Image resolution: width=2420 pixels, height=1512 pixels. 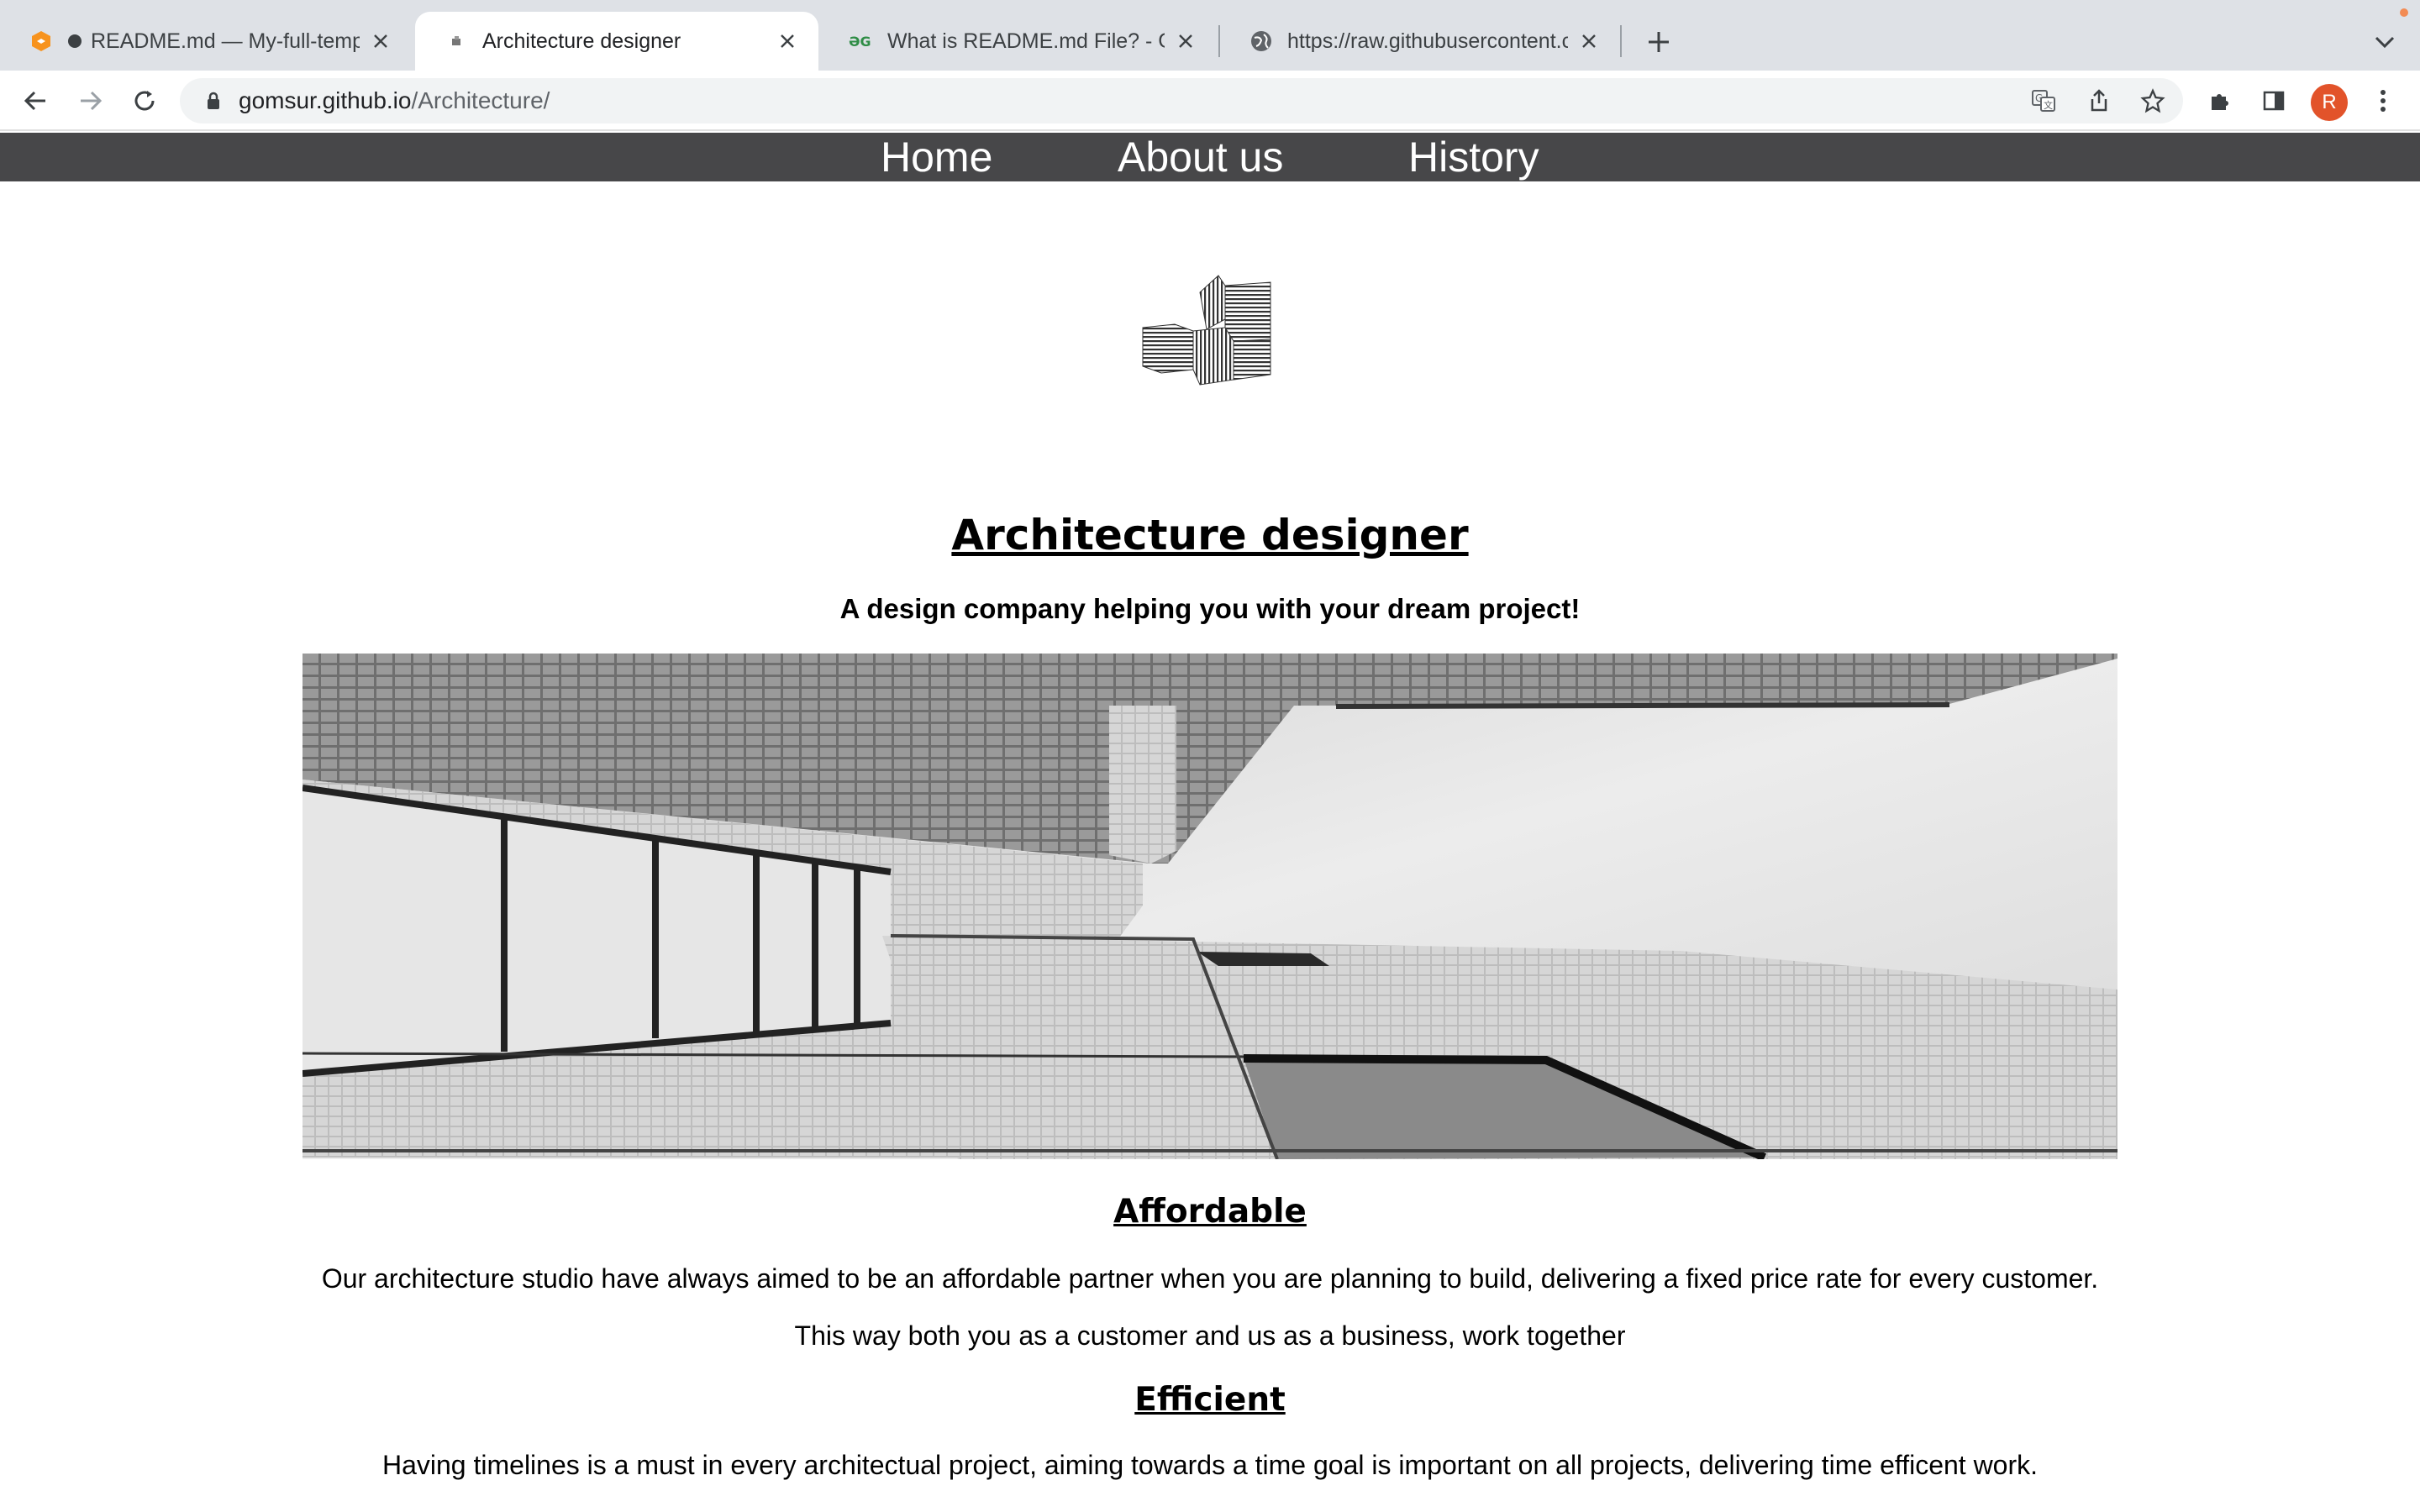 I want to click on extensions-puzzle-icon, so click(x=2220, y=100).